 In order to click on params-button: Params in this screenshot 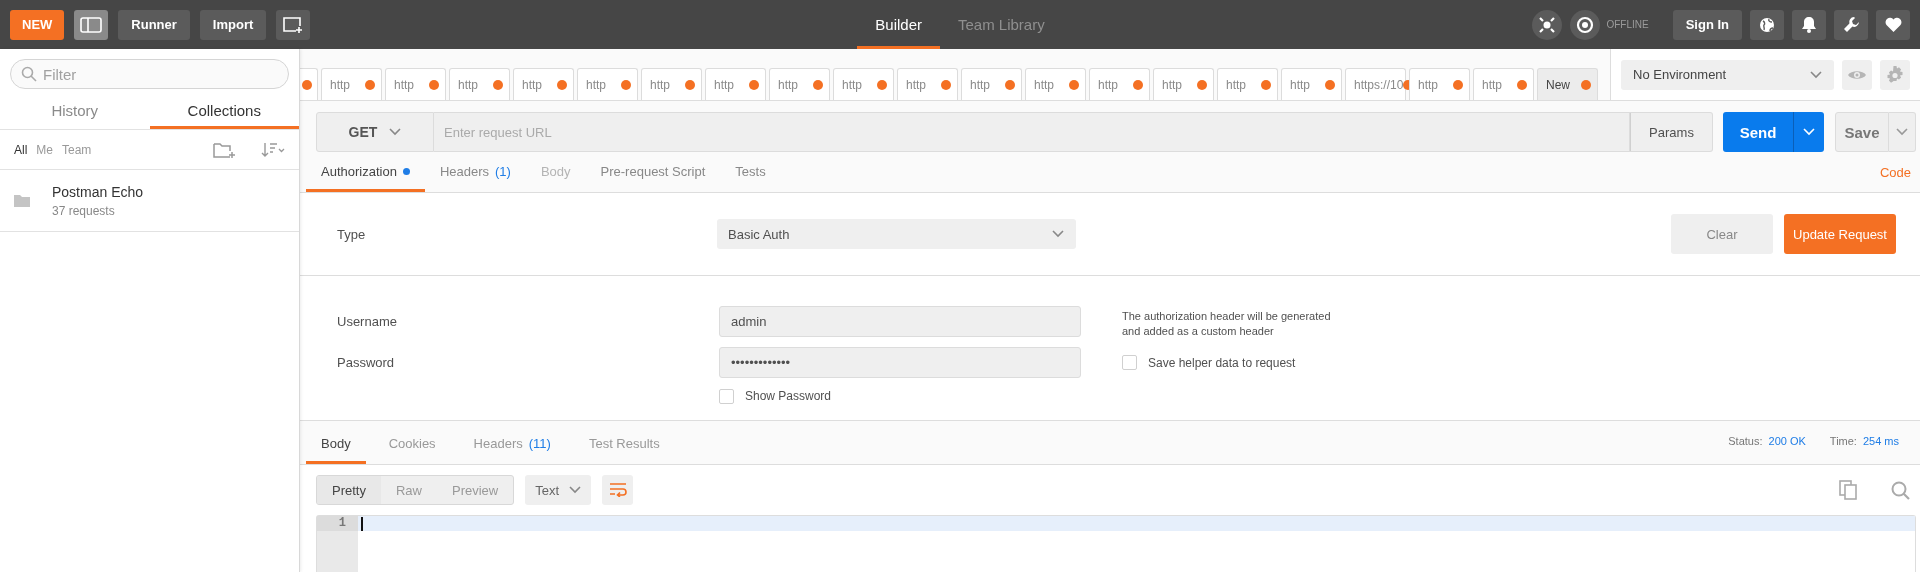, I will do `click(1671, 132)`.